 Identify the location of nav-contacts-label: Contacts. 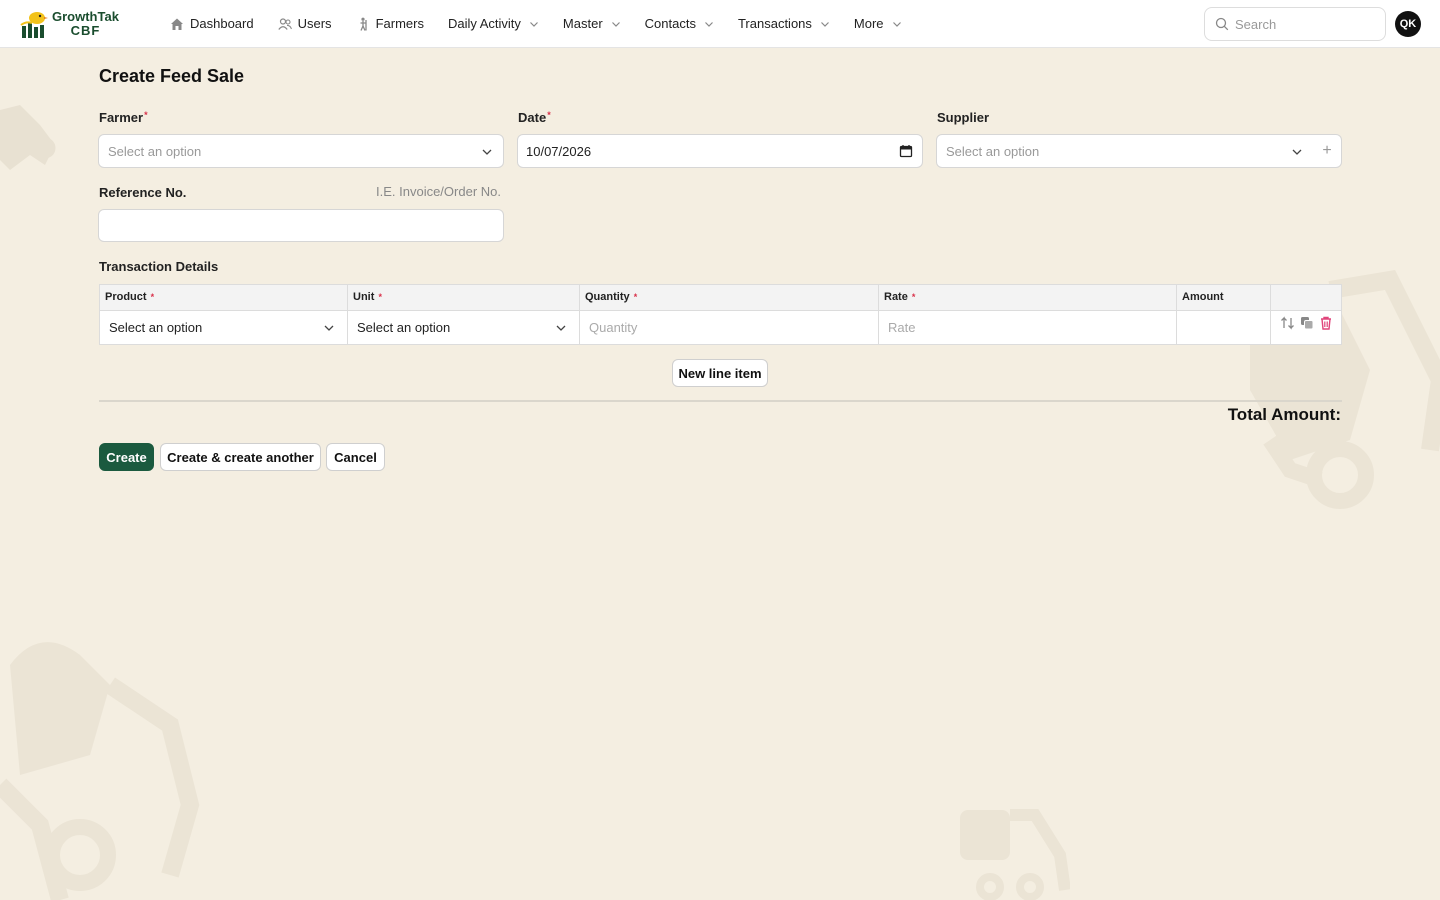
(670, 23).